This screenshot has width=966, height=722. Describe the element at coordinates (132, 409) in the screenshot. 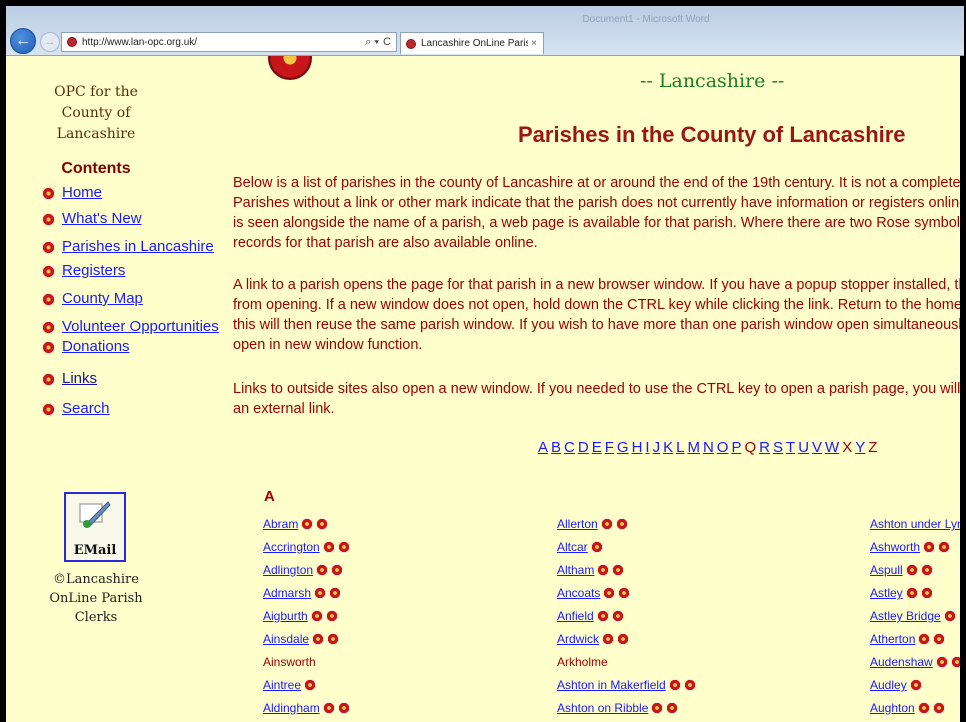

I see `sidebar-item-search: Search` at that location.